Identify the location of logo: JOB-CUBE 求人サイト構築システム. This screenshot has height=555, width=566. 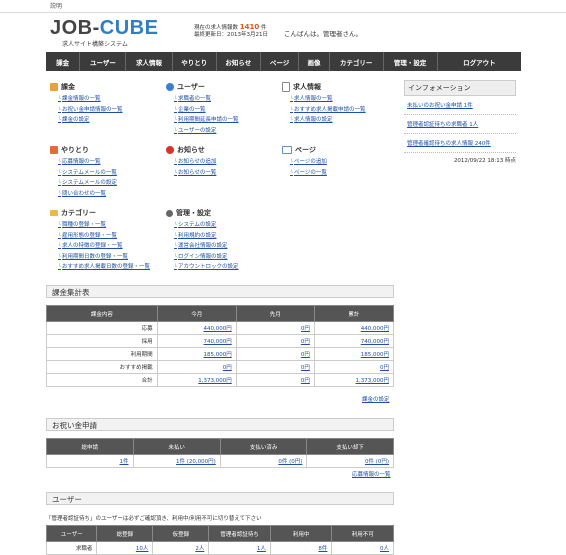
(104, 33).